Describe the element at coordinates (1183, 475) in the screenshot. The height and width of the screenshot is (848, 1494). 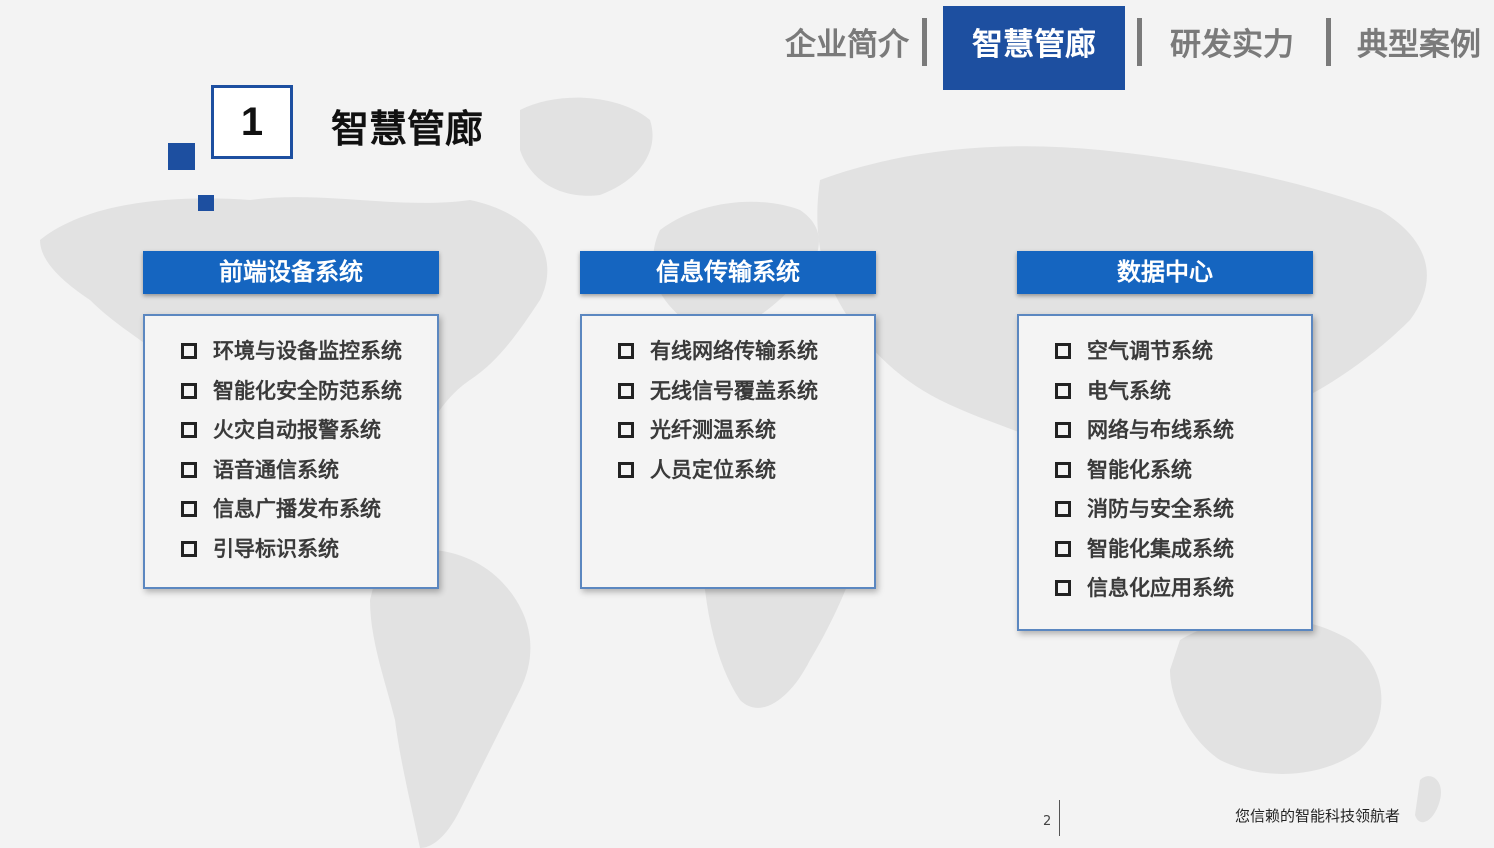
I see `list-item: 智能化系统` at that location.